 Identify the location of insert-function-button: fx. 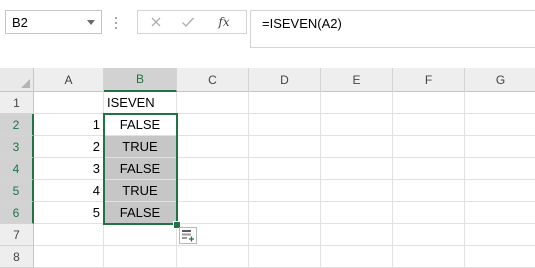
(224, 22).